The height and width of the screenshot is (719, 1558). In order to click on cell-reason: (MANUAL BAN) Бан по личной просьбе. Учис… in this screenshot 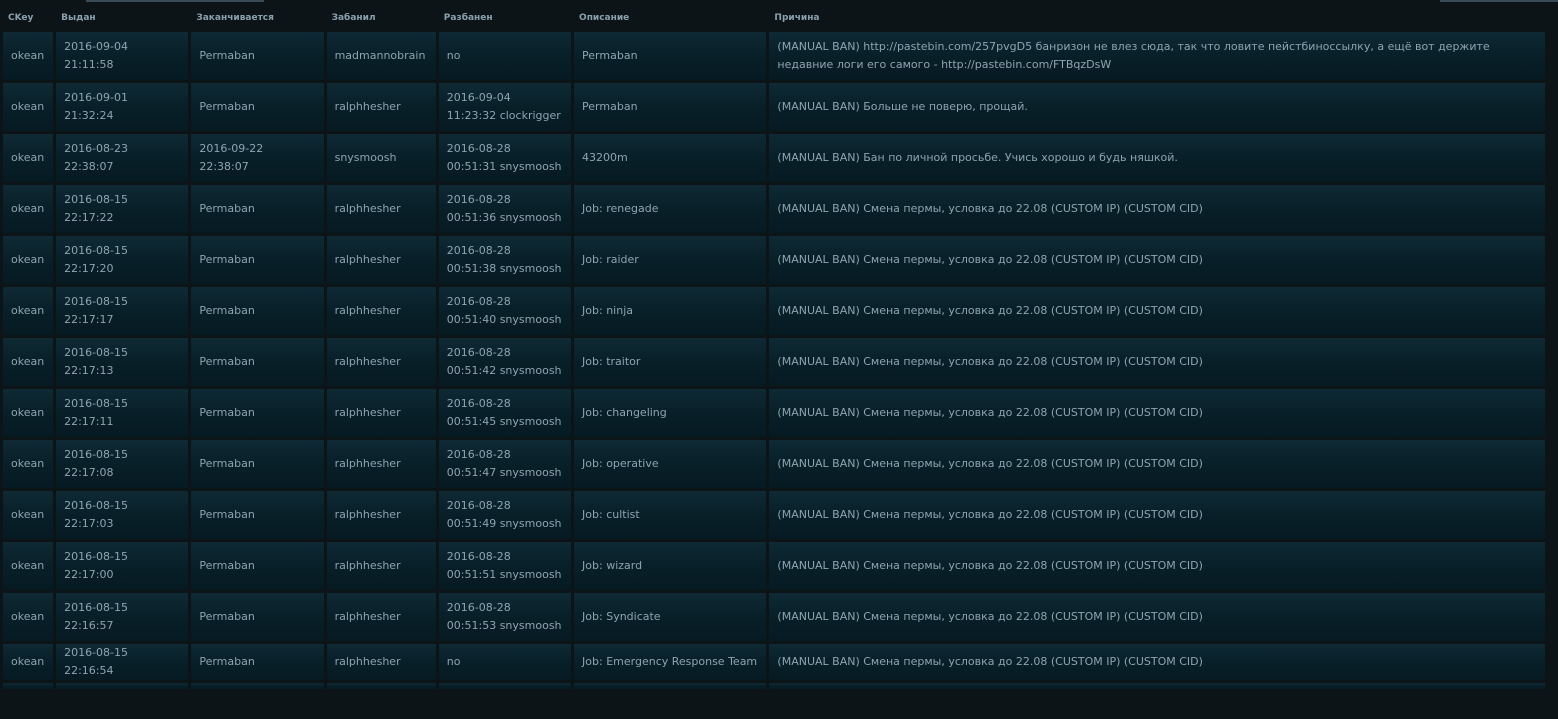, I will do `click(1157, 158)`.